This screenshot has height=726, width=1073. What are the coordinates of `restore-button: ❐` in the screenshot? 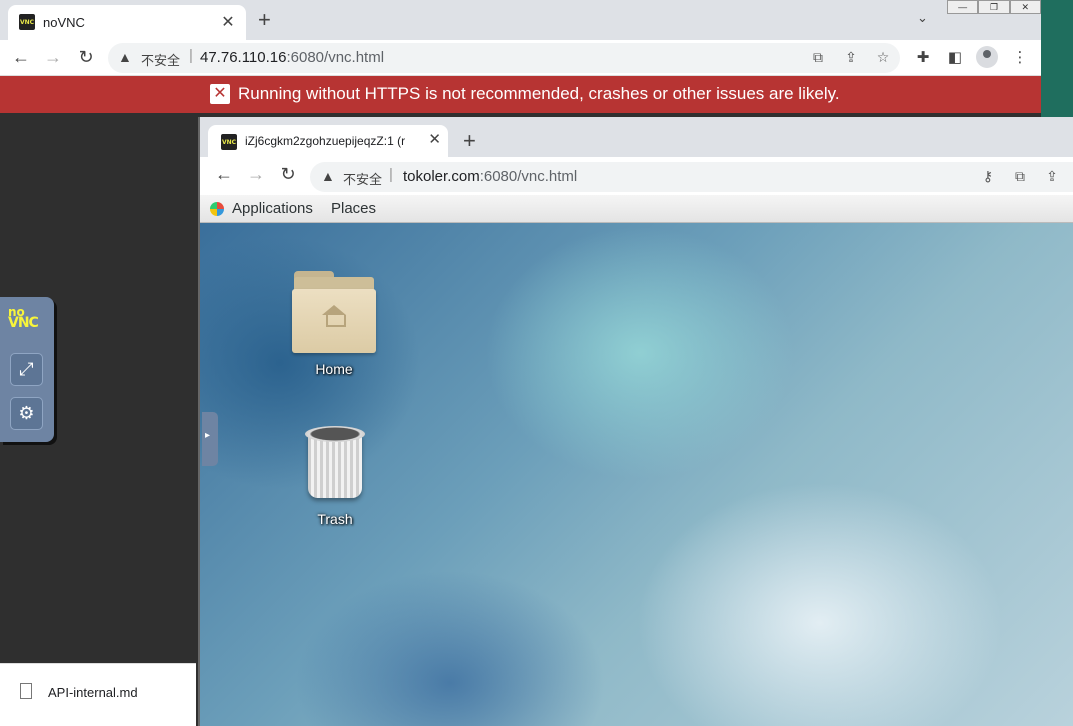 It's located at (994, 7).